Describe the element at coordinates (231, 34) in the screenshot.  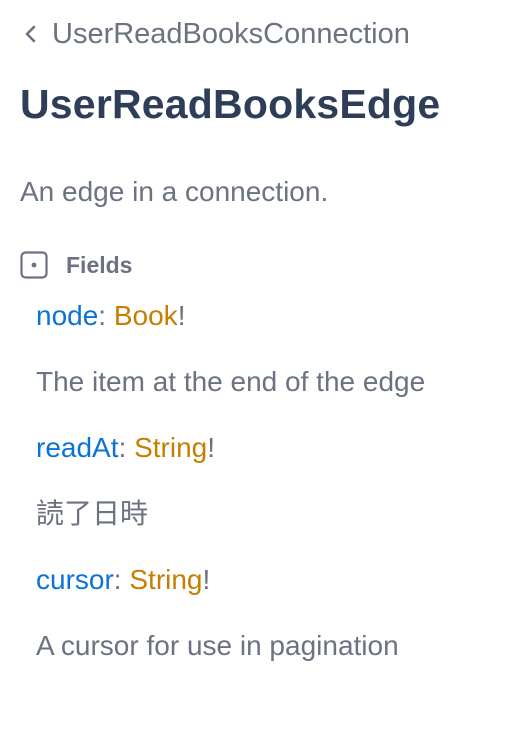
I see `breadcrumb-label: UserReadBooksConnection` at that location.